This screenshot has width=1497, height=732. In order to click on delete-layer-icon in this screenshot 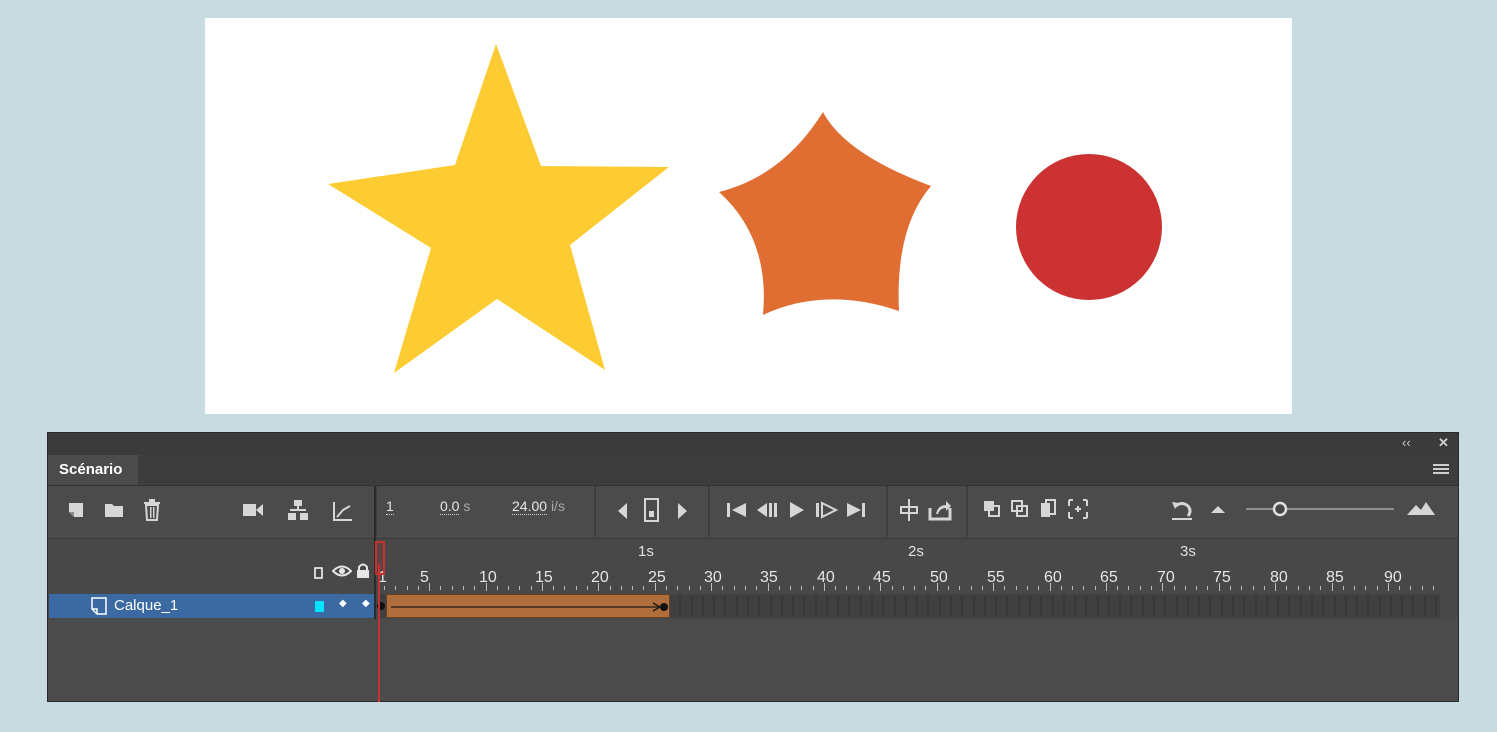, I will do `click(152, 510)`.